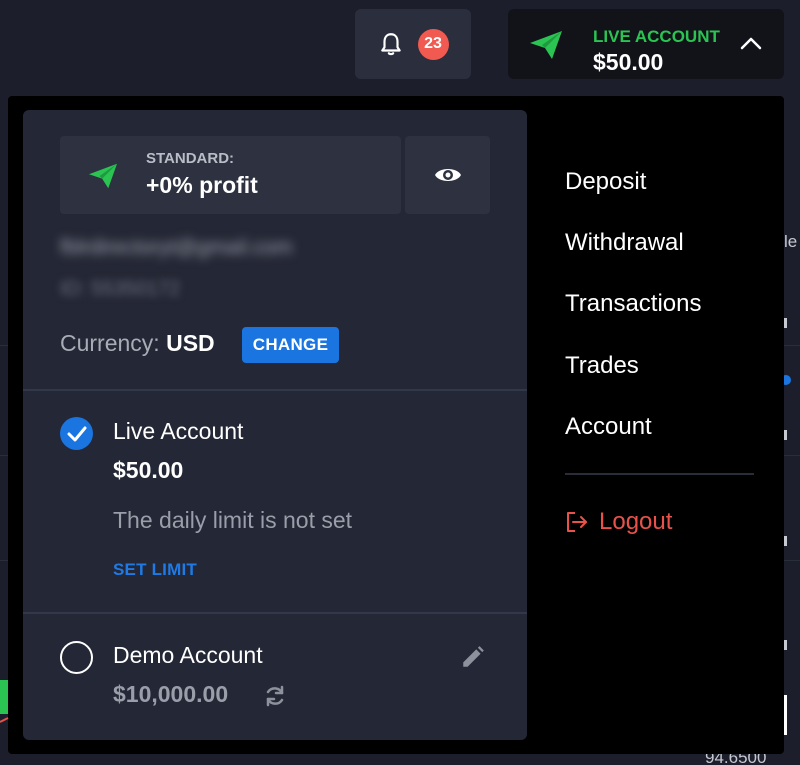  Describe the element at coordinates (178, 431) in the screenshot. I see `live-account-name: Live Account` at that location.